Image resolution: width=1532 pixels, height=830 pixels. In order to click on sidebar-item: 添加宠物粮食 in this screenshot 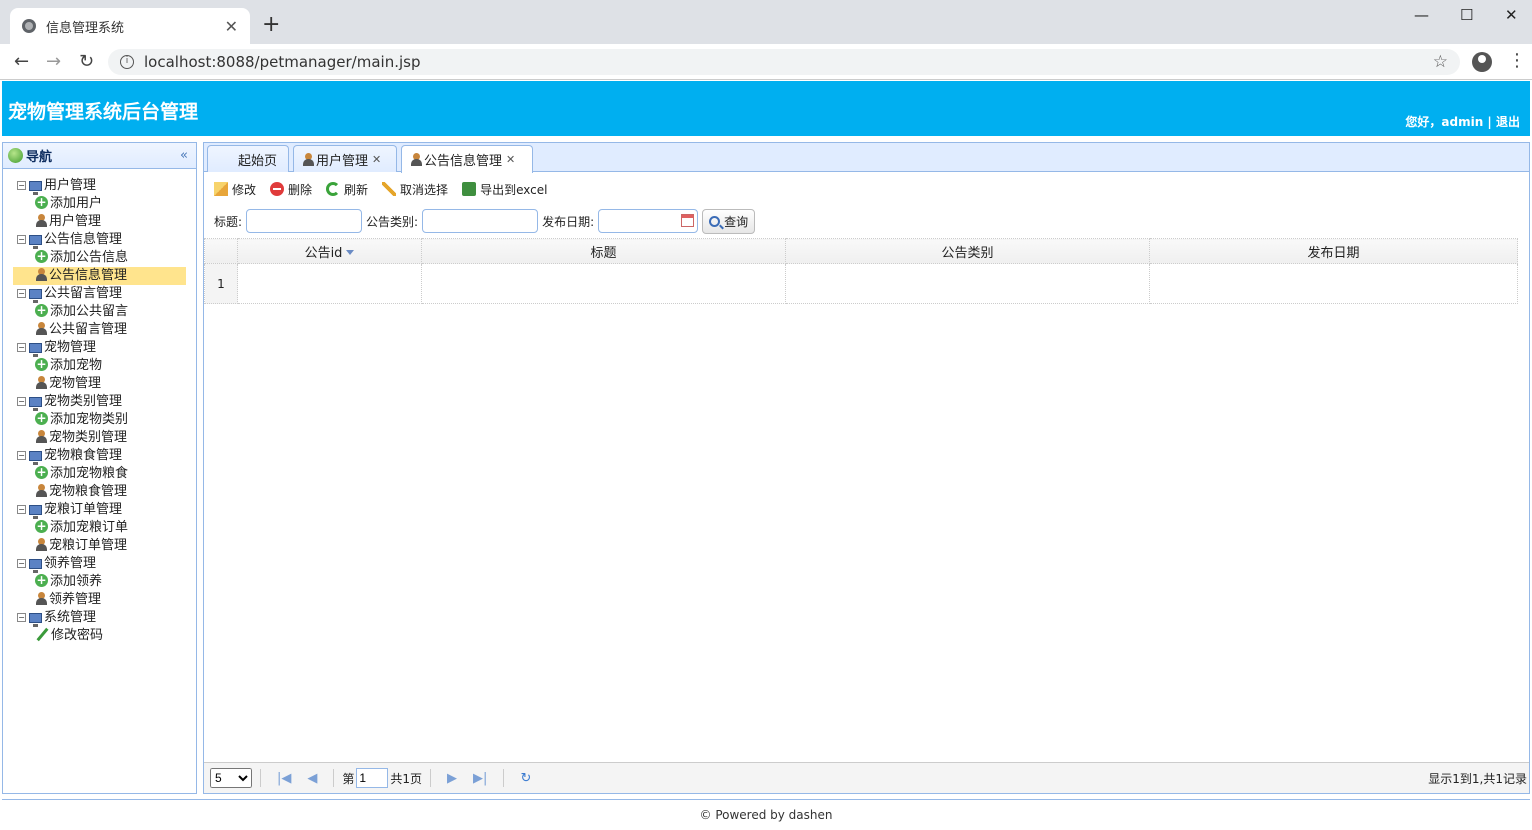, I will do `click(99, 473)`.